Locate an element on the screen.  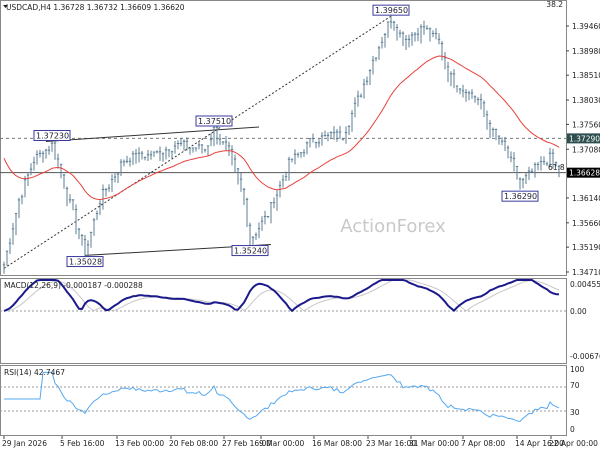
price-annotation: 1.37230 is located at coordinates (52, 135).